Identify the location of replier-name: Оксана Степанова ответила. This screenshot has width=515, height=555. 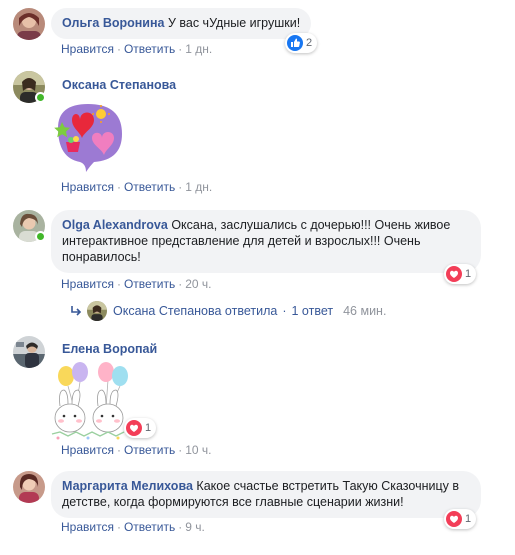
(195, 311).